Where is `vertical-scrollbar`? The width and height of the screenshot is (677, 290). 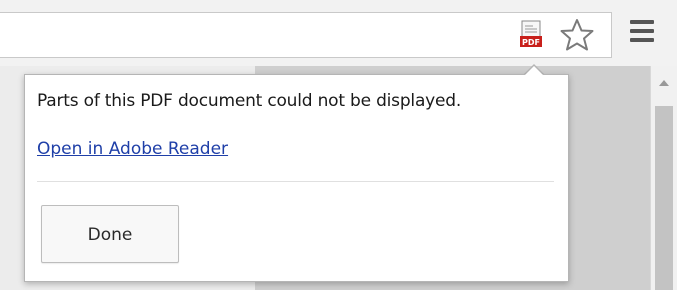
vertical-scrollbar is located at coordinates (663, 178).